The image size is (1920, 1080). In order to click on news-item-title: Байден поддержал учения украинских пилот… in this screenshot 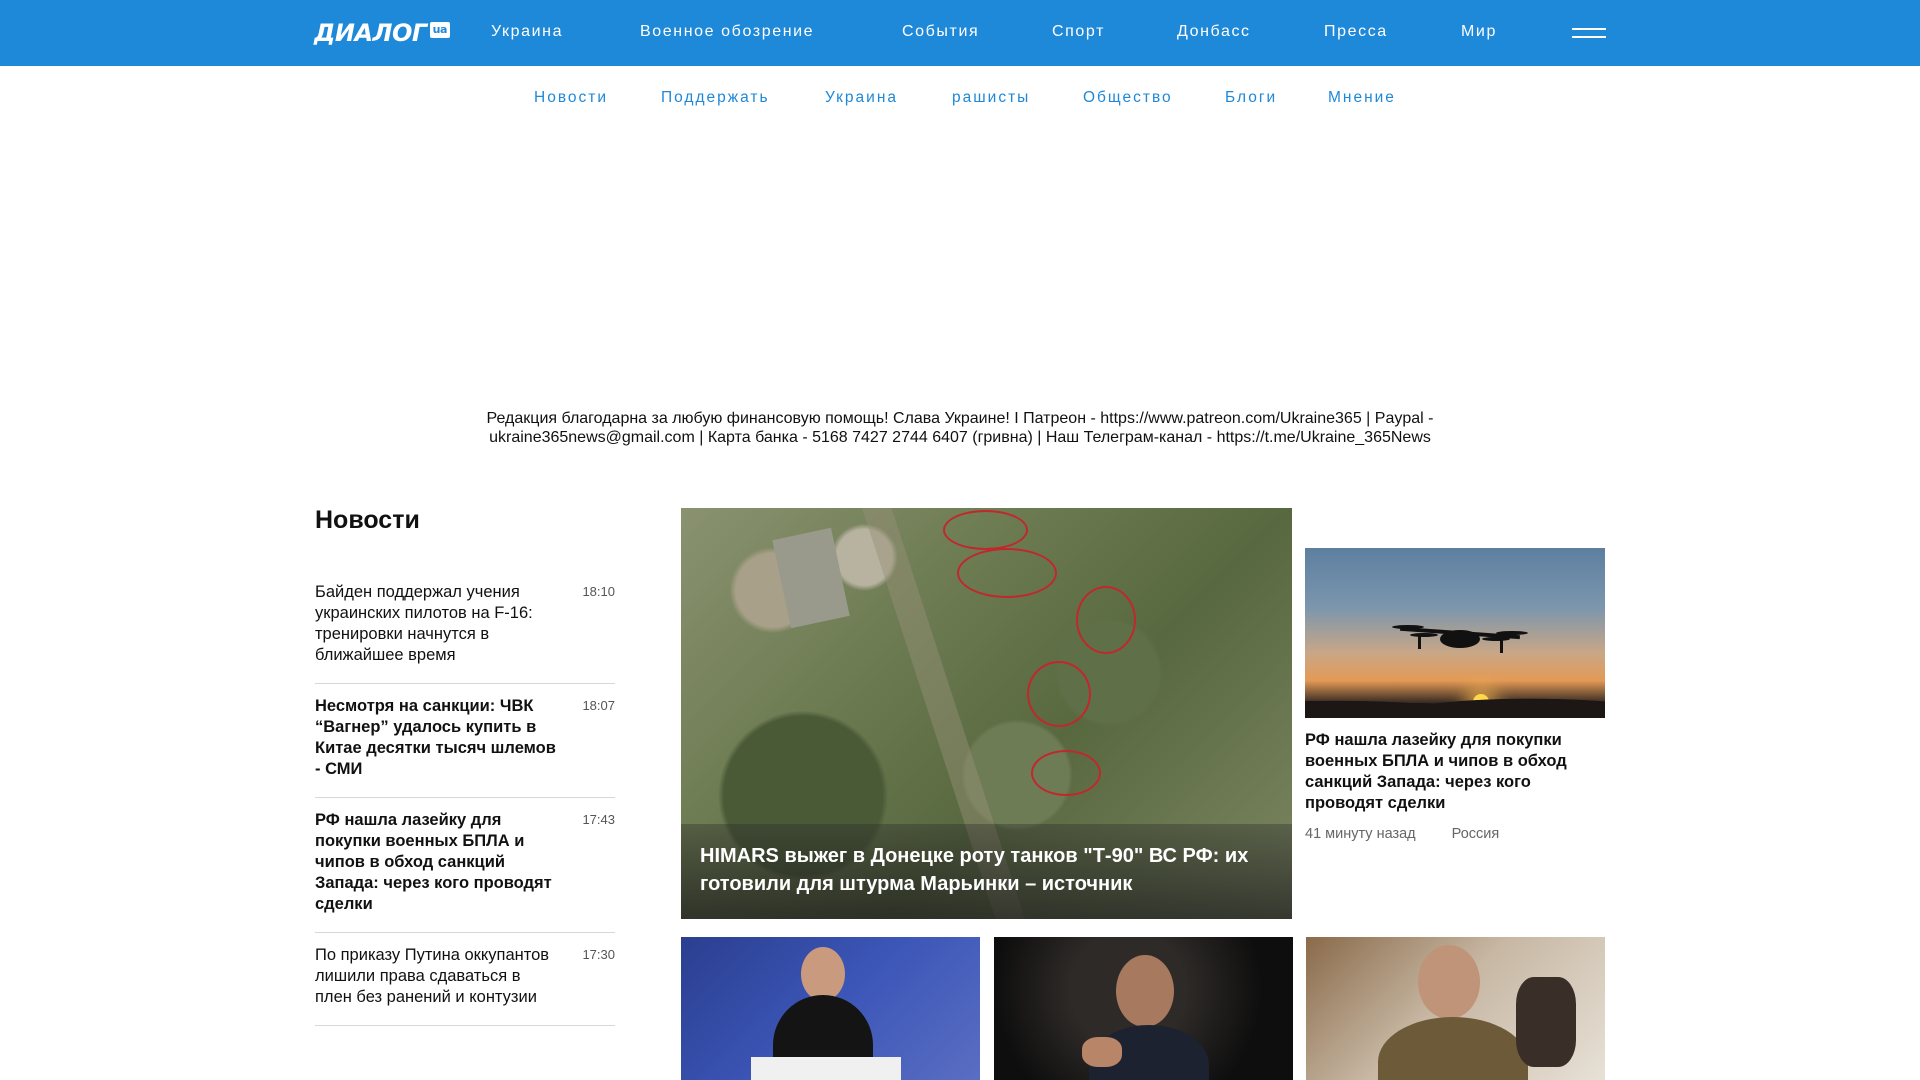, I will do `click(437, 624)`.